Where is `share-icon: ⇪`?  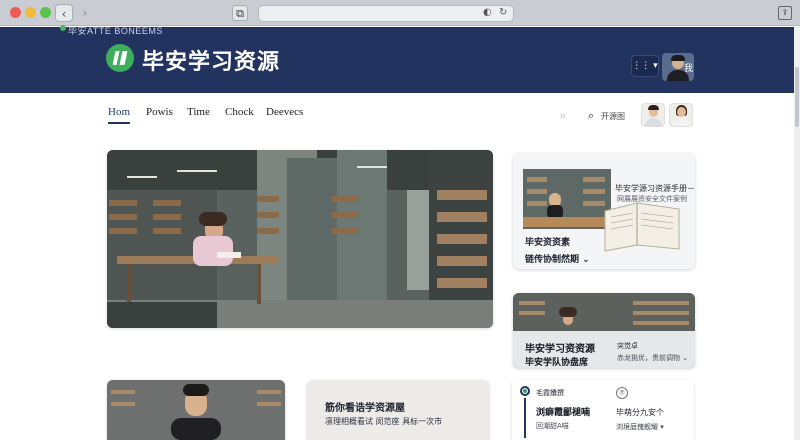
share-icon: ⇪ is located at coordinates (785, 13).